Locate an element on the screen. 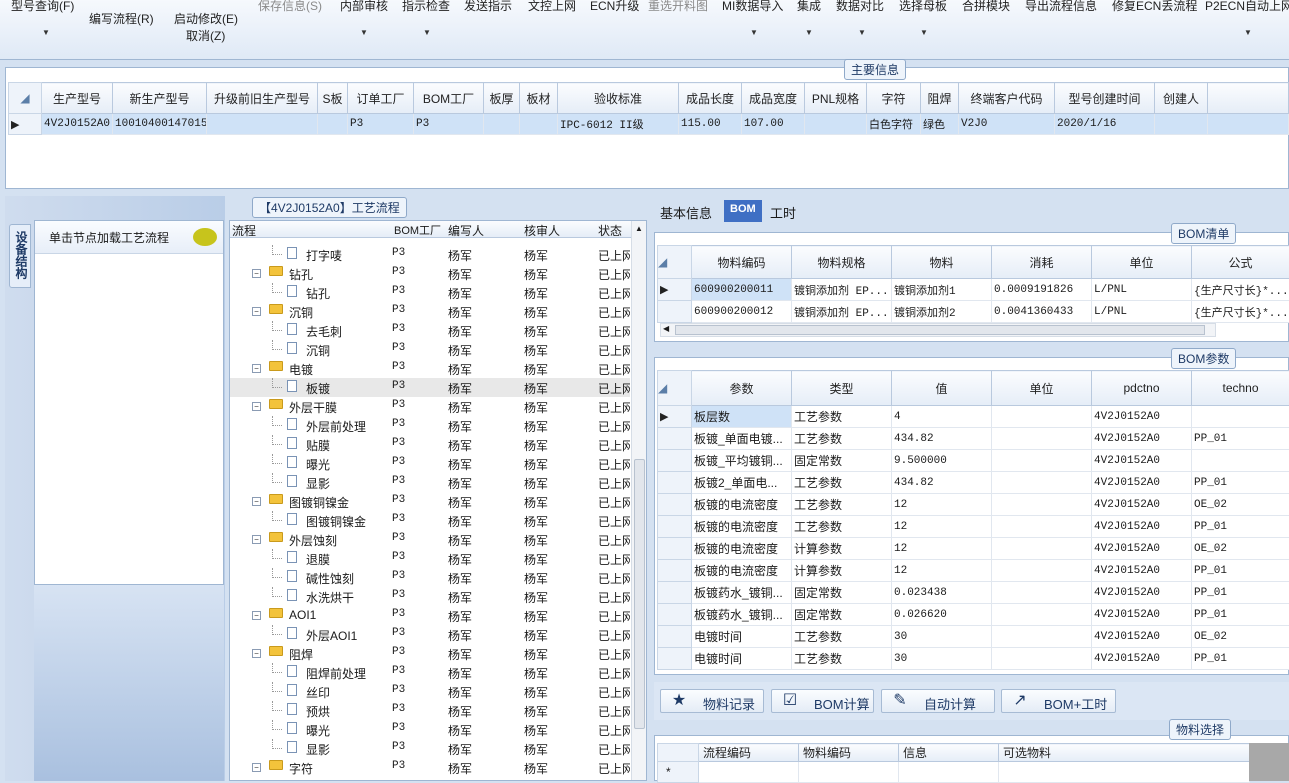  tab-equipment-structure: 设备结构 is located at coordinates (20, 256).